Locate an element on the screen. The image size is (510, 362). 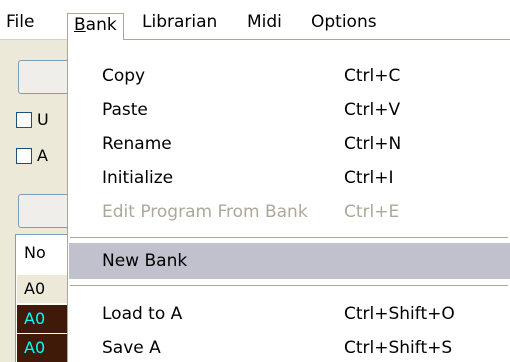
menu-midi: Midi is located at coordinates (264, 22).